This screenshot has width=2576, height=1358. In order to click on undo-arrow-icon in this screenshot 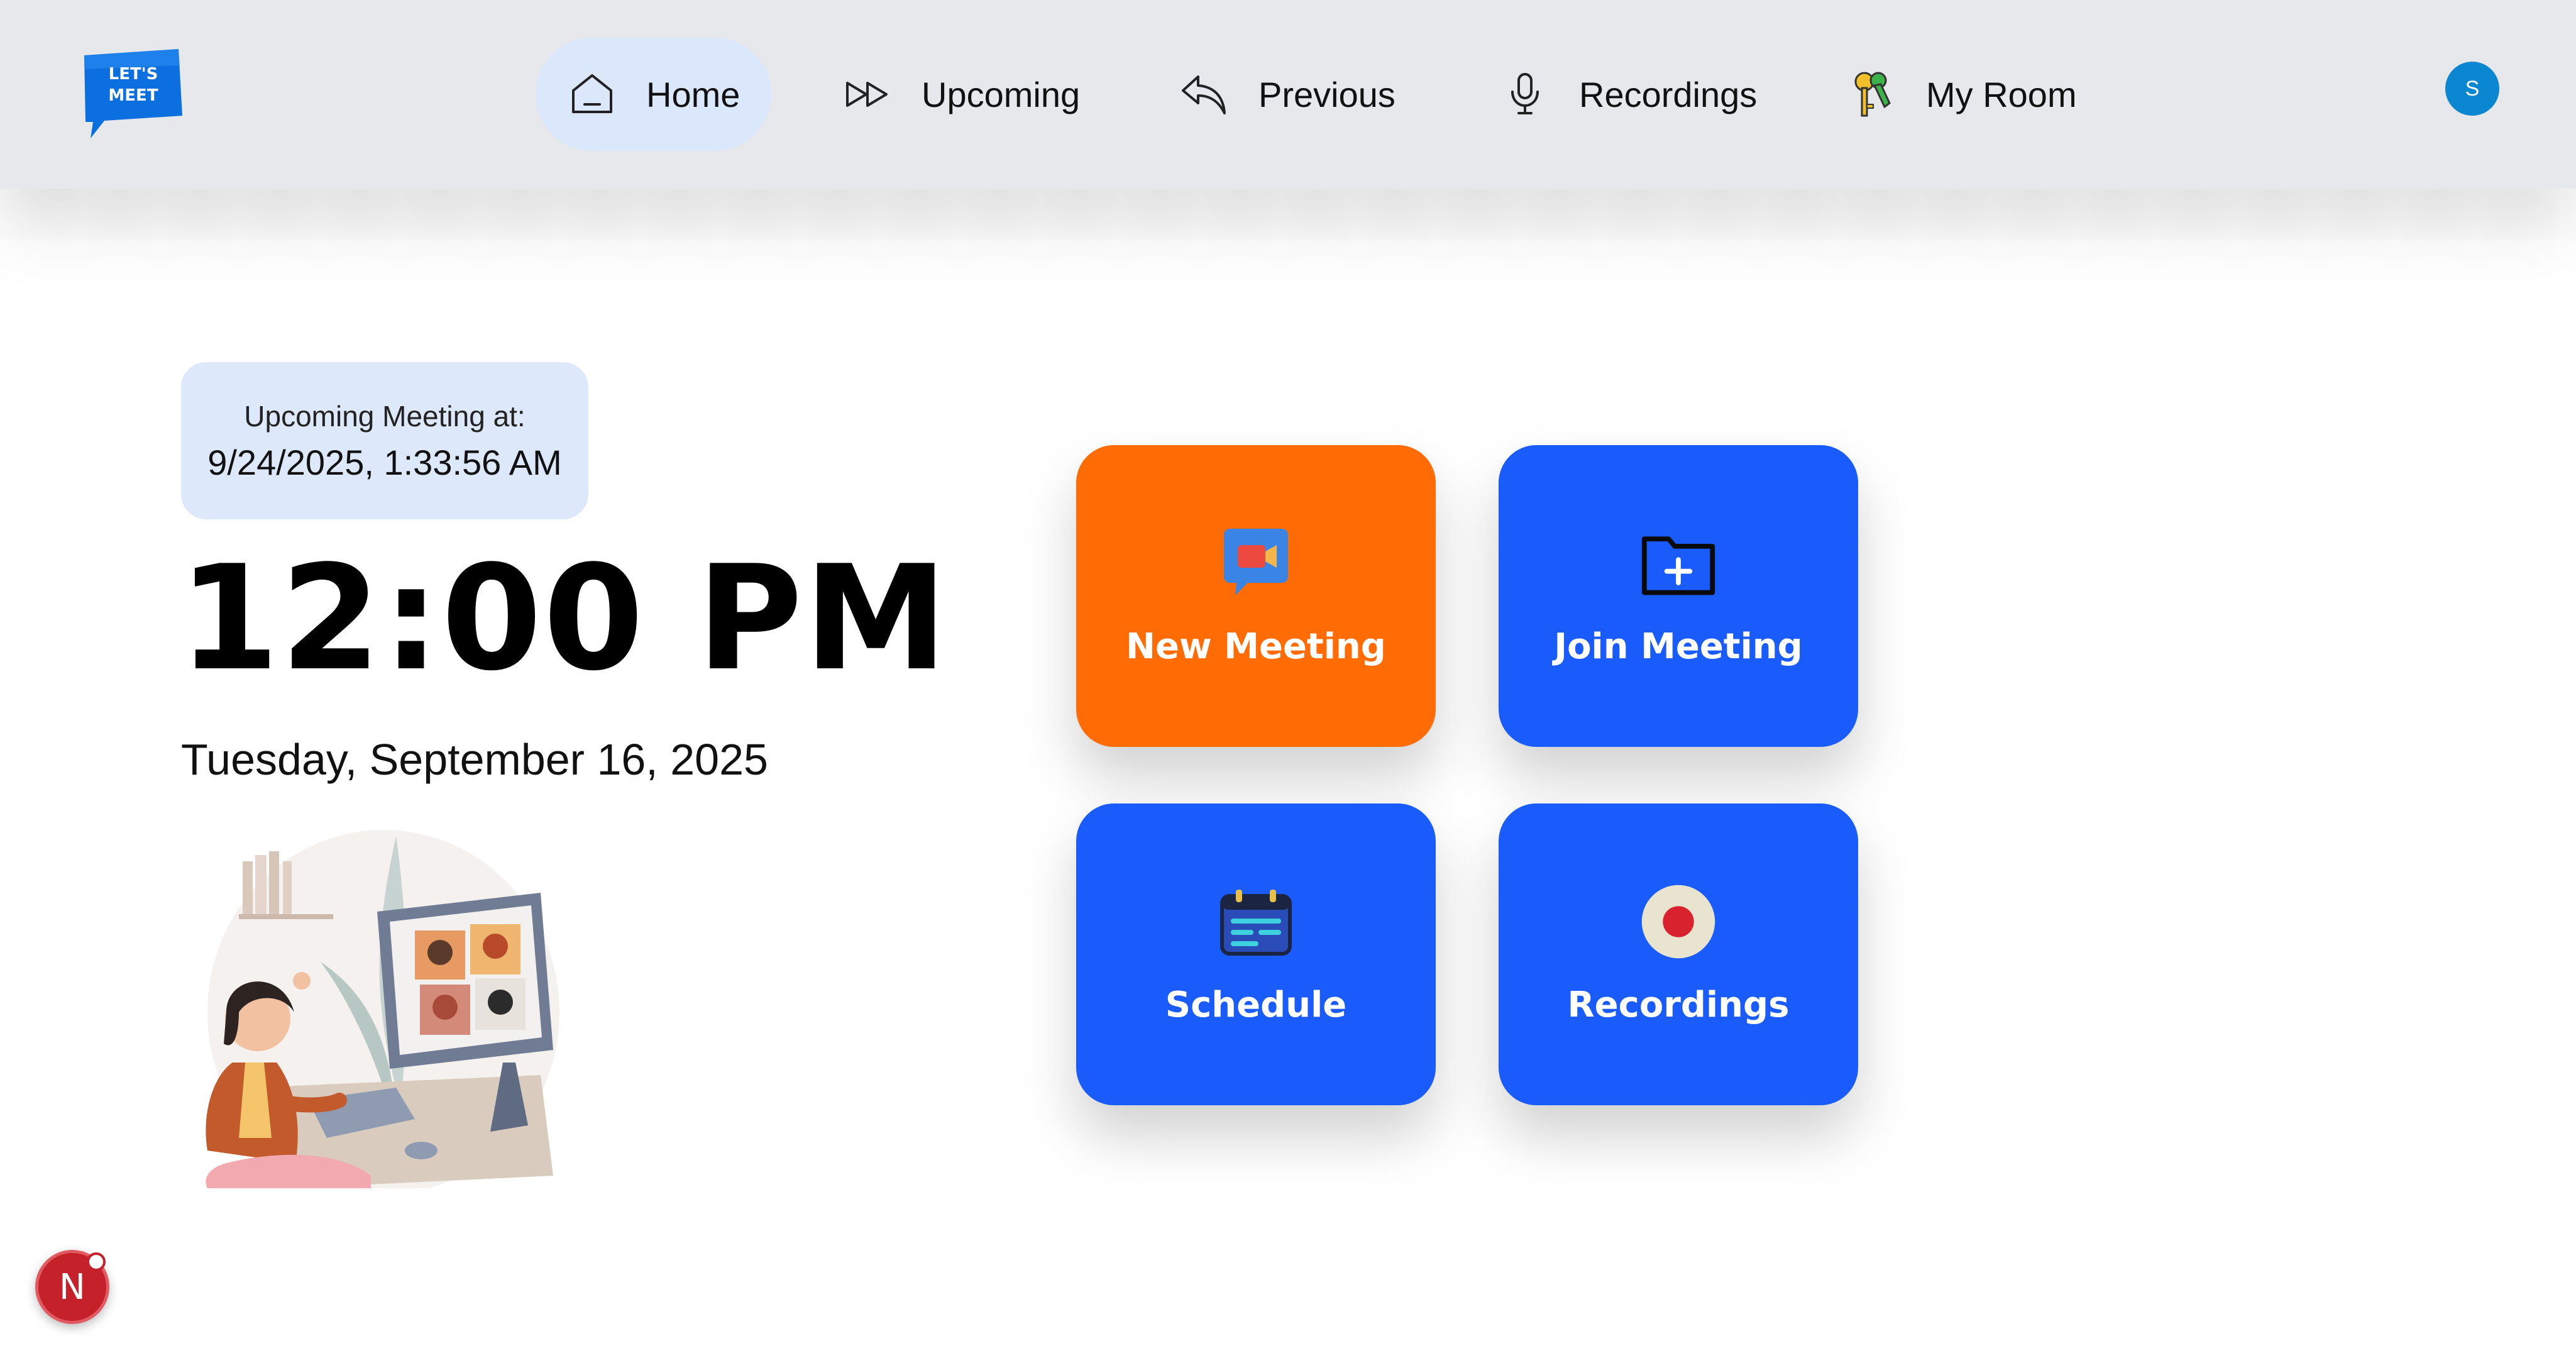, I will do `click(1204, 94)`.